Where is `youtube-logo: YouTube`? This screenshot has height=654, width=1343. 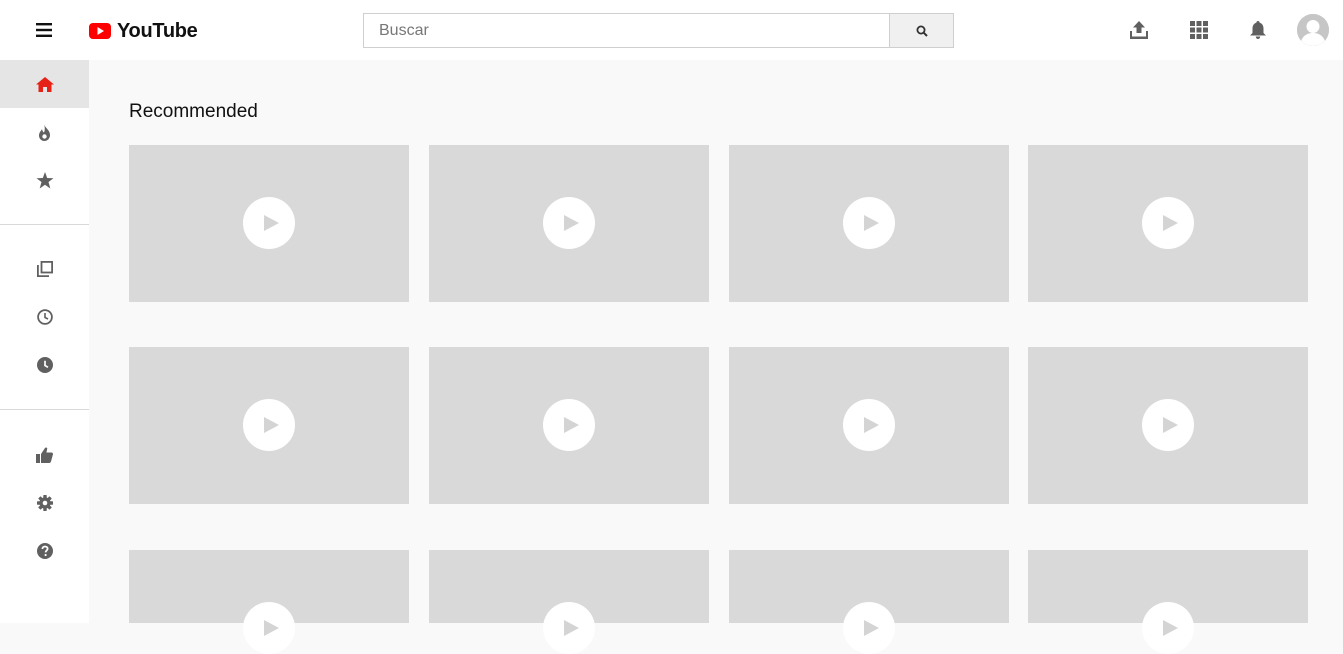
youtube-logo: YouTube is located at coordinates (143, 31).